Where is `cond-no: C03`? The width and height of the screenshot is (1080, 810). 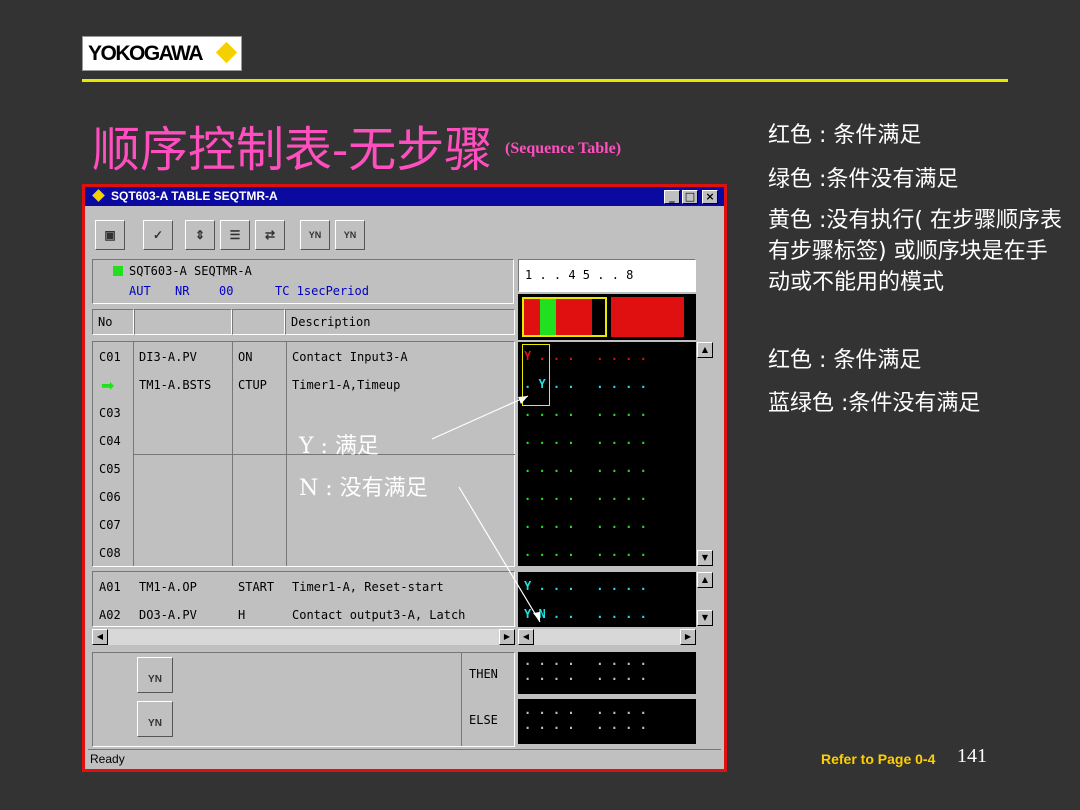 cond-no: C03 is located at coordinates (110, 413).